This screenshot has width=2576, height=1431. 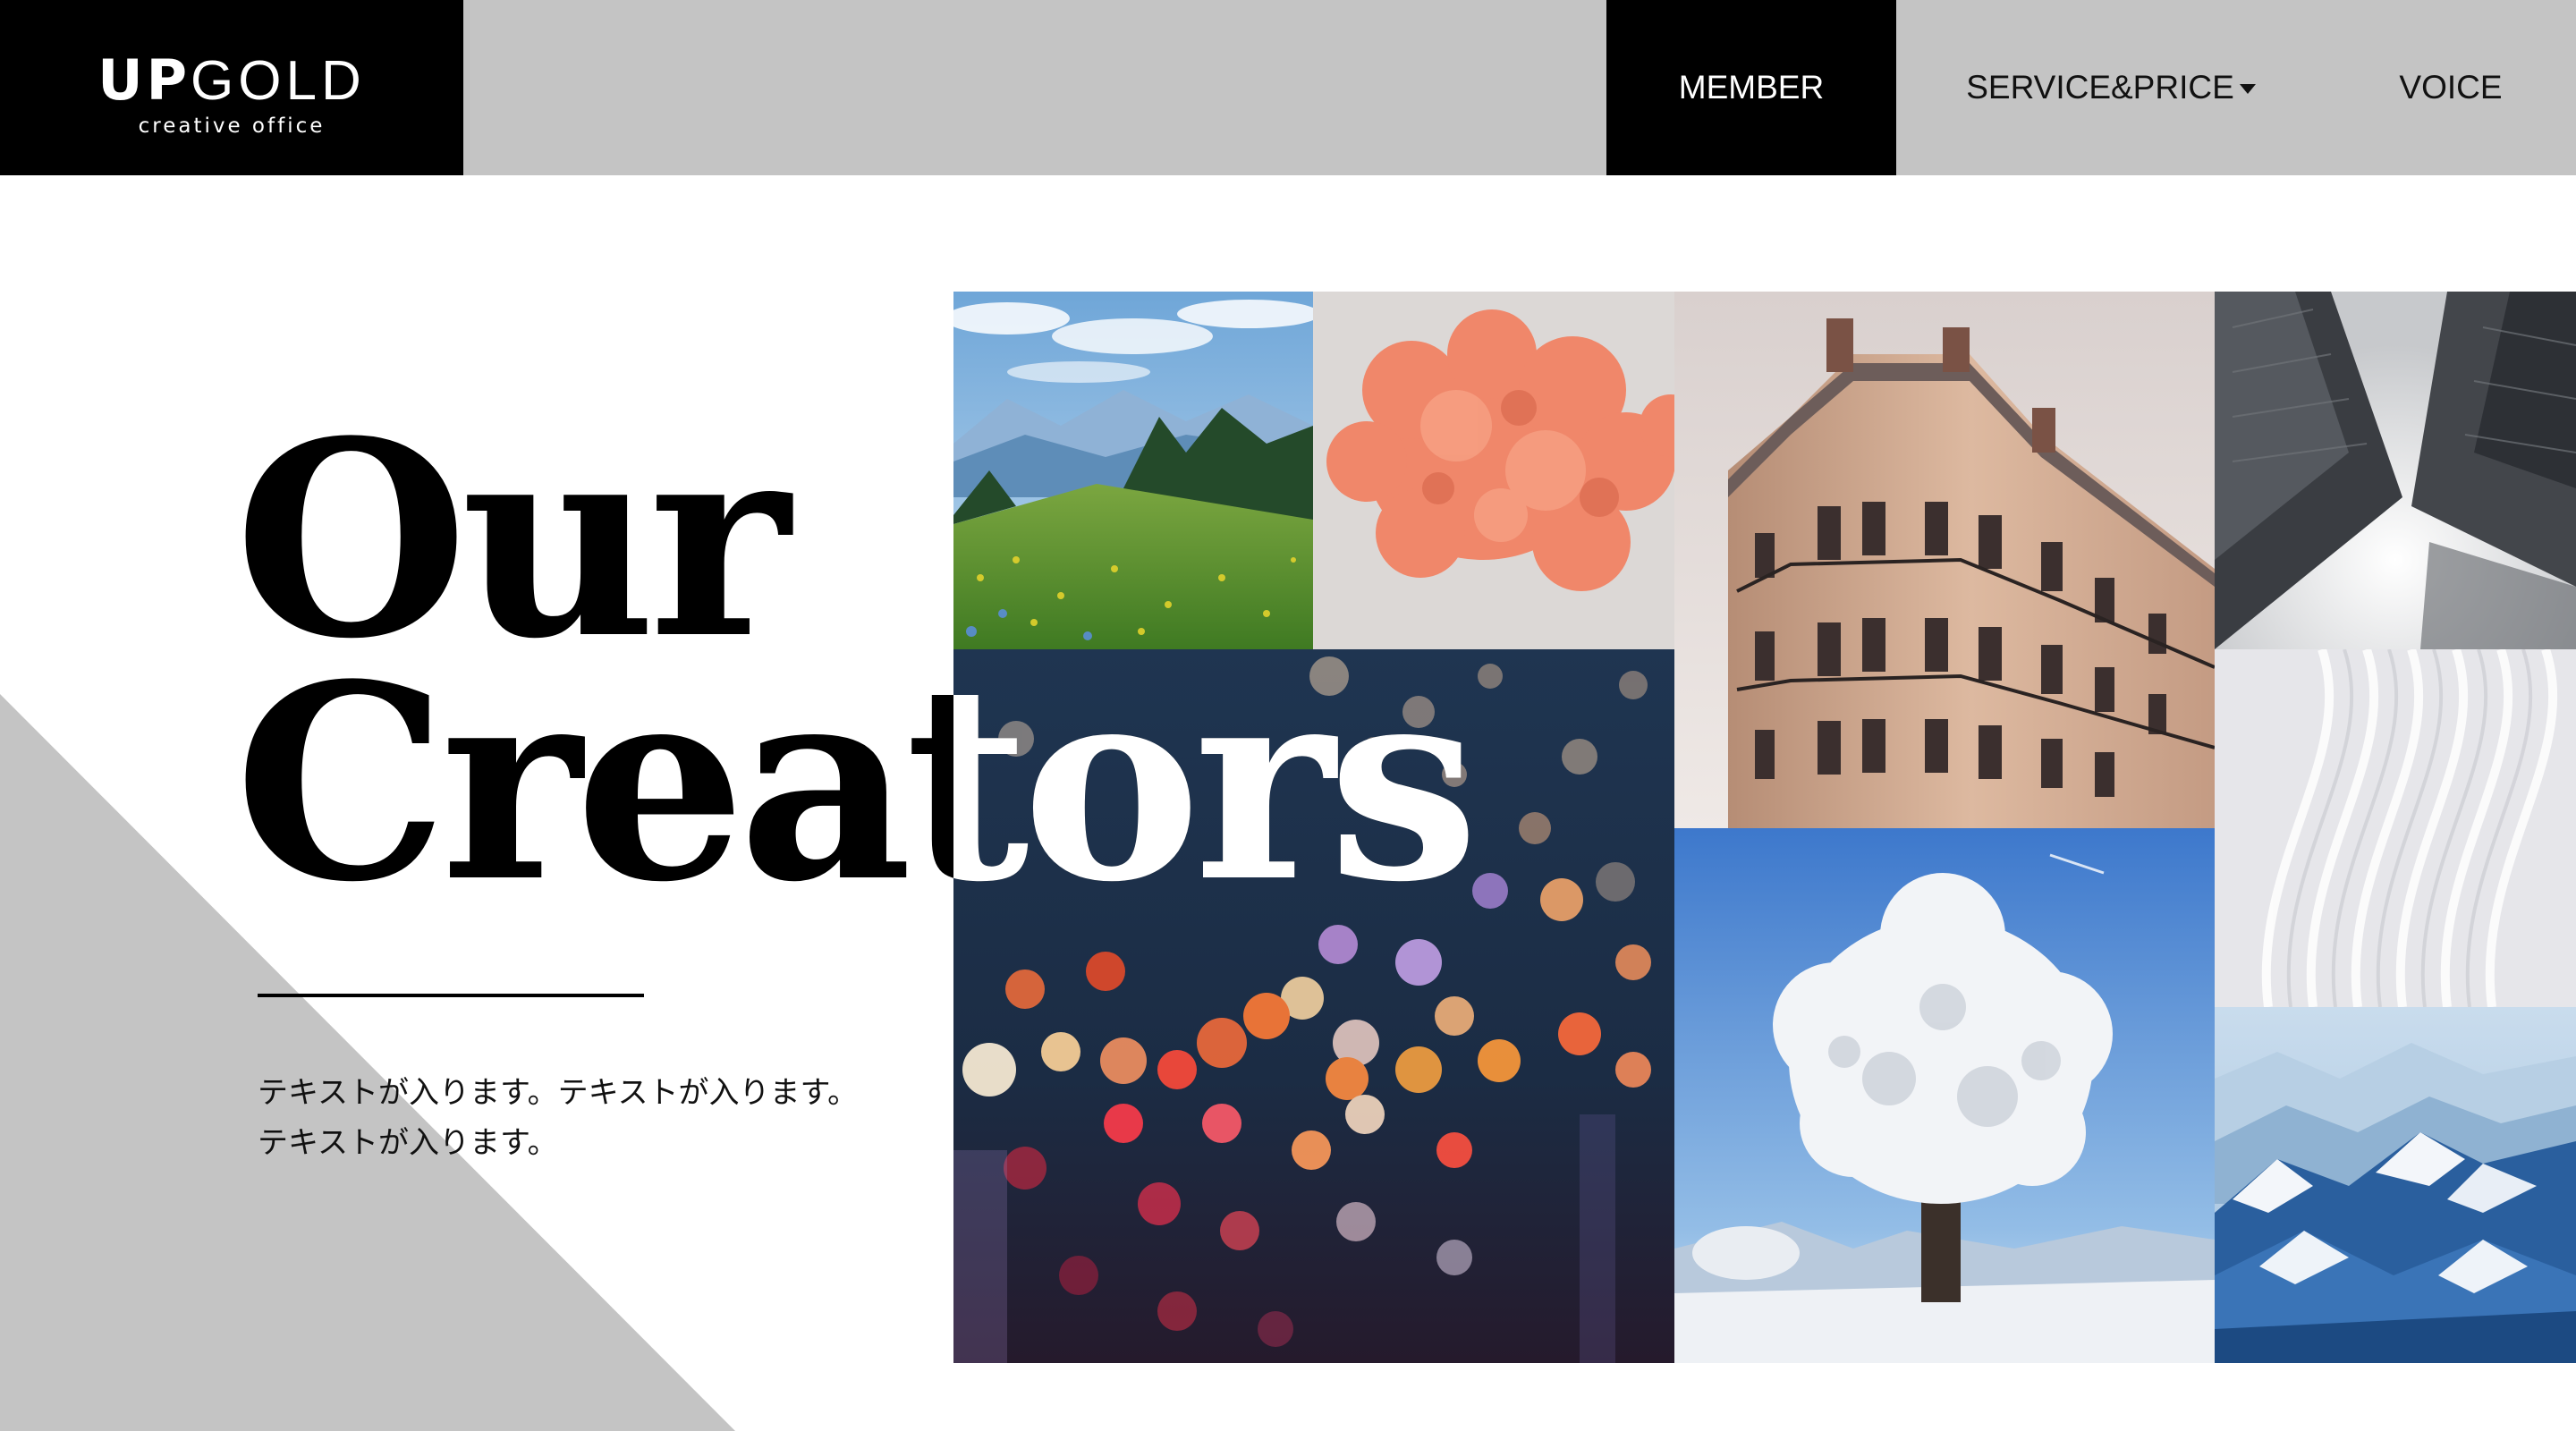 I want to click on photo-white-waves, so click(x=2395, y=828).